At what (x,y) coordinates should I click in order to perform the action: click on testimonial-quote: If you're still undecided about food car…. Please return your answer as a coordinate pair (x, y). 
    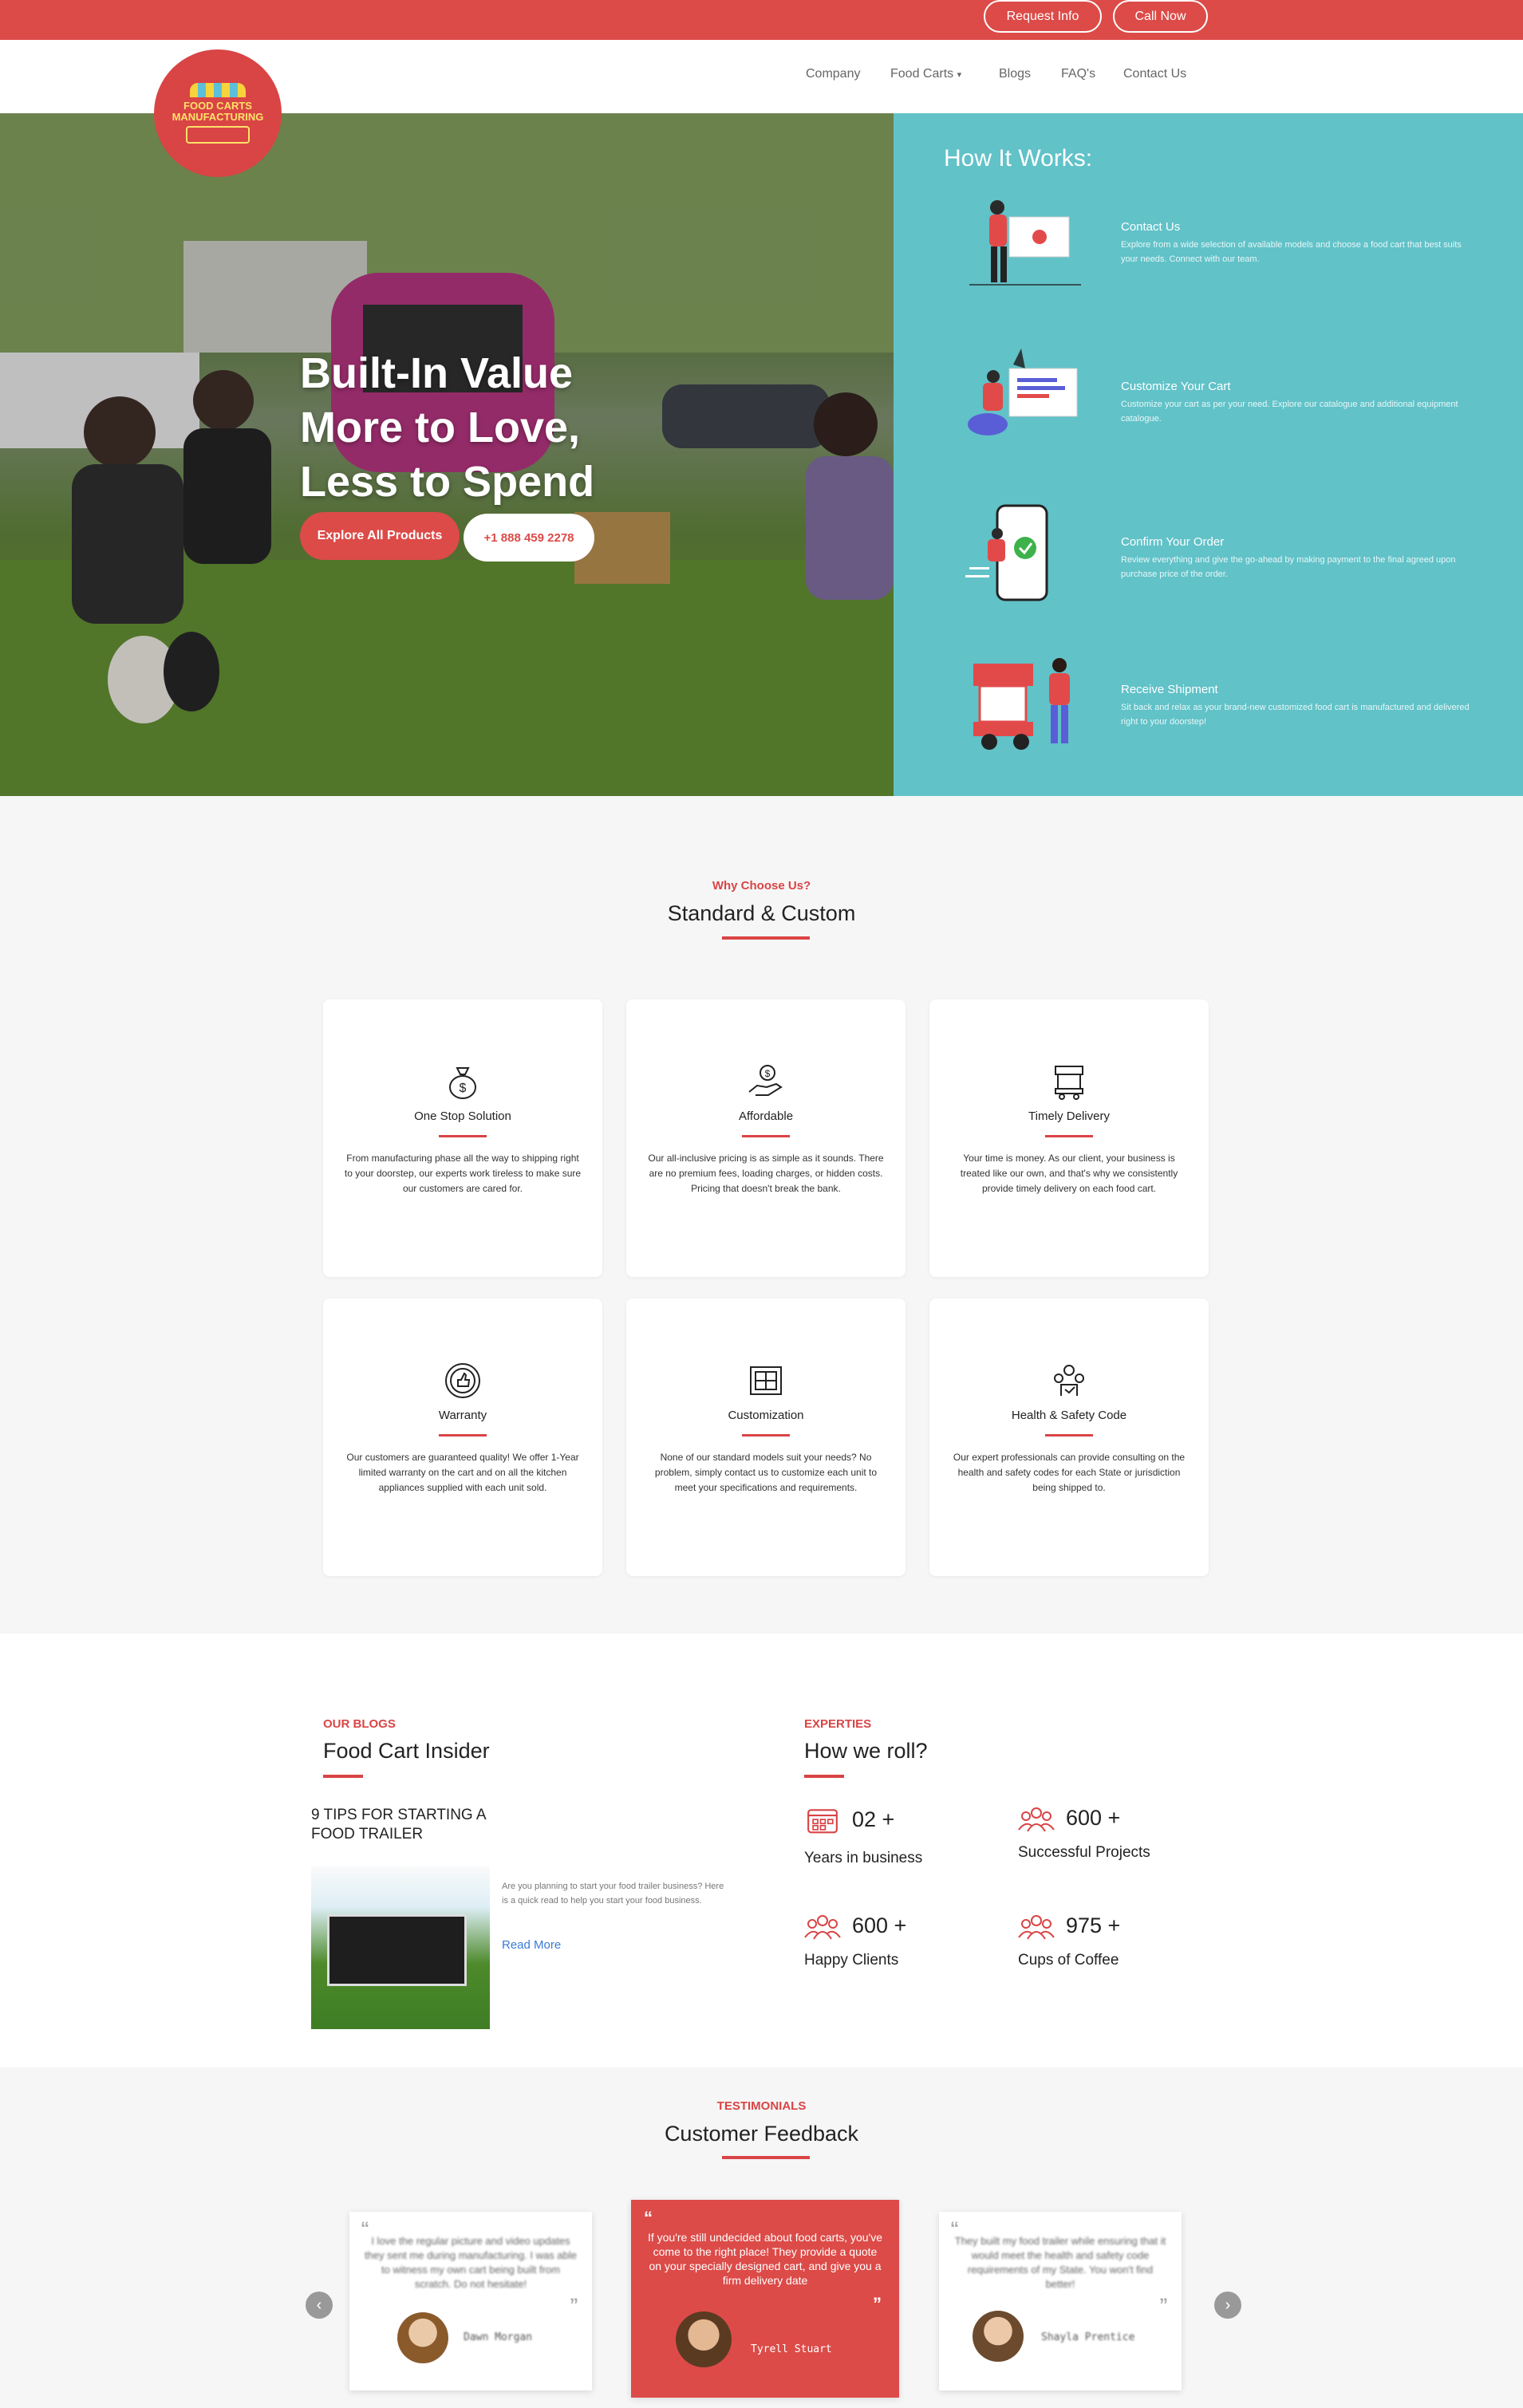
    Looking at the image, I should click on (765, 2259).